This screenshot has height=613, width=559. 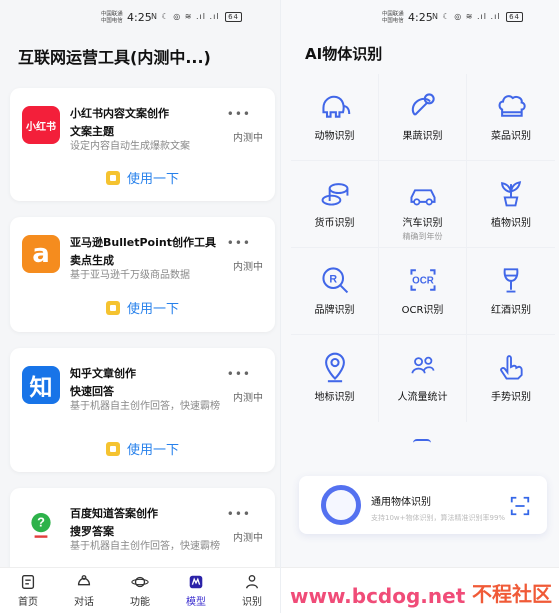 I want to click on baidu-zhidao-logo-icon: ?, so click(x=41, y=525).